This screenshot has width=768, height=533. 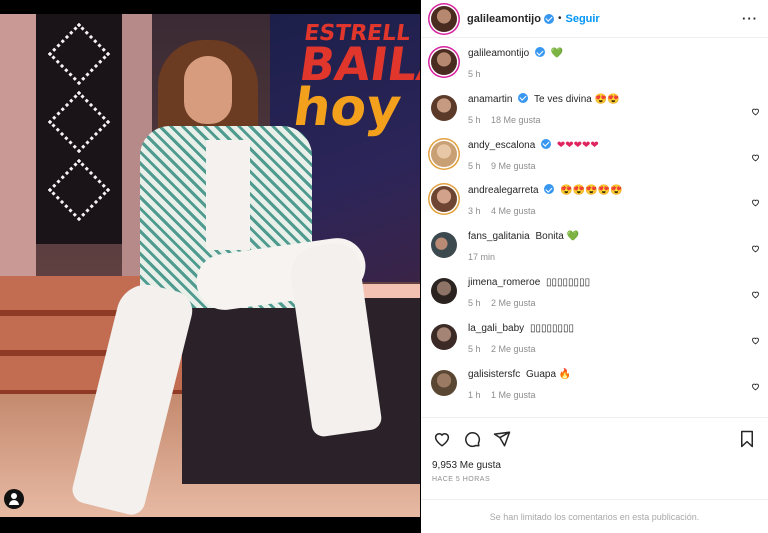 What do you see at coordinates (461, 479) in the screenshot?
I see `post-timestamp: HACE 5 HORAS` at bounding box center [461, 479].